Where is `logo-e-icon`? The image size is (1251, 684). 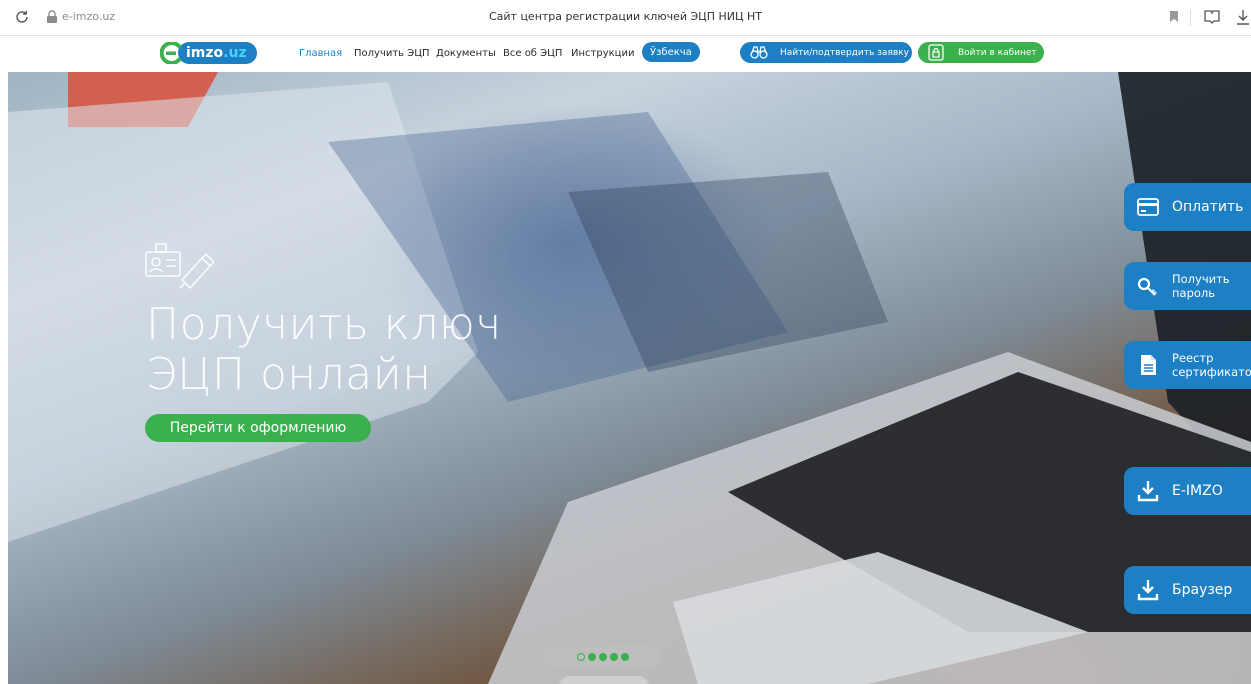
logo-e-icon is located at coordinates (171, 53).